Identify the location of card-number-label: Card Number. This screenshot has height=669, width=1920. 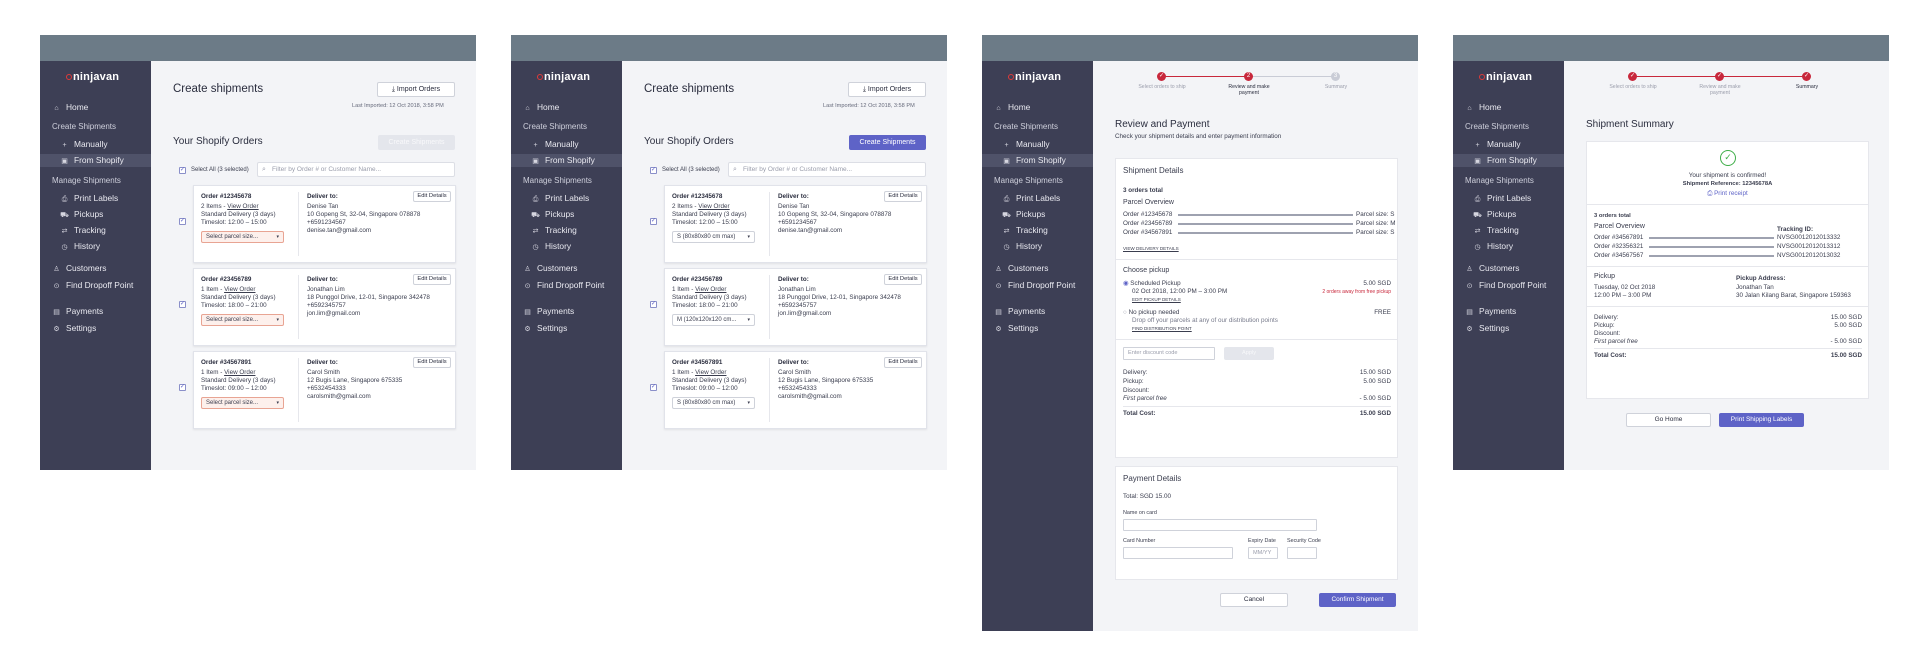
(1139, 541).